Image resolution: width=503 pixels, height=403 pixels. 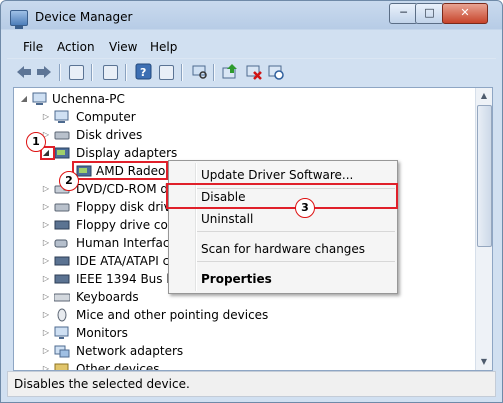 I want to click on other-devices-icon, so click(x=61, y=366).